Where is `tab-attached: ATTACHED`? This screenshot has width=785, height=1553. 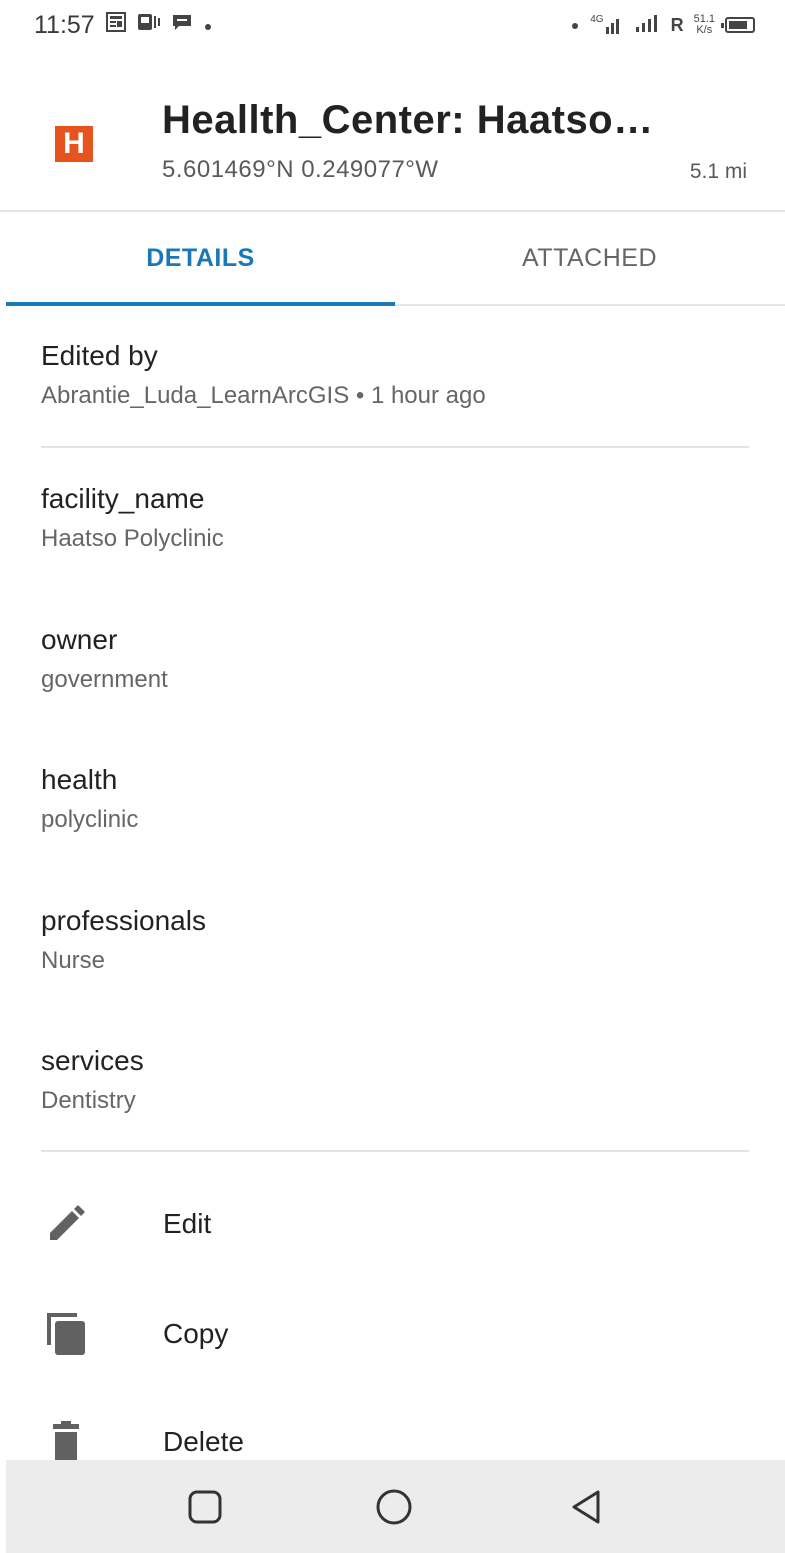 tab-attached: ATTACHED is located at coordinates (589, 258).